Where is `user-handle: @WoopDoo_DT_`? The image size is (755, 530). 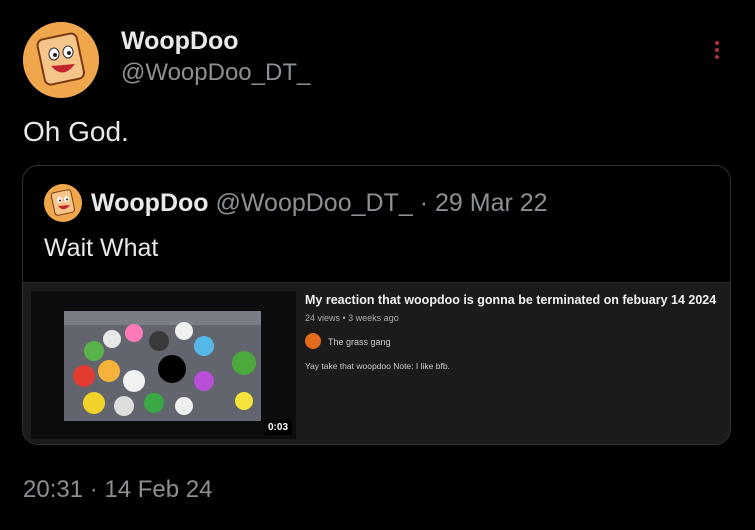 user-handle: @WoopDoo_DT_ is located at coordinates (215, 73).